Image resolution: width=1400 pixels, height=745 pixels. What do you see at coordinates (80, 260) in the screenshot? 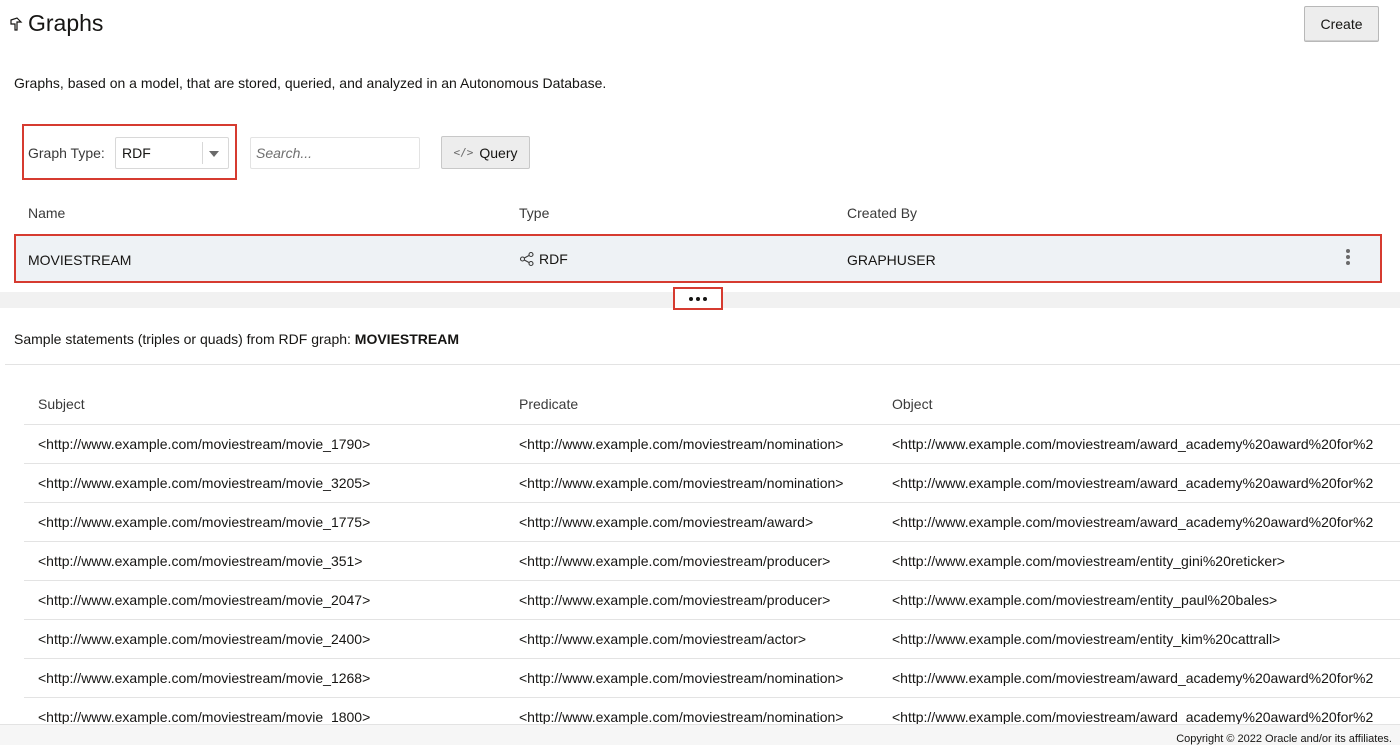
I see `graph-name-cell: MOVIESTREAM` at bounding box center [80, 260].